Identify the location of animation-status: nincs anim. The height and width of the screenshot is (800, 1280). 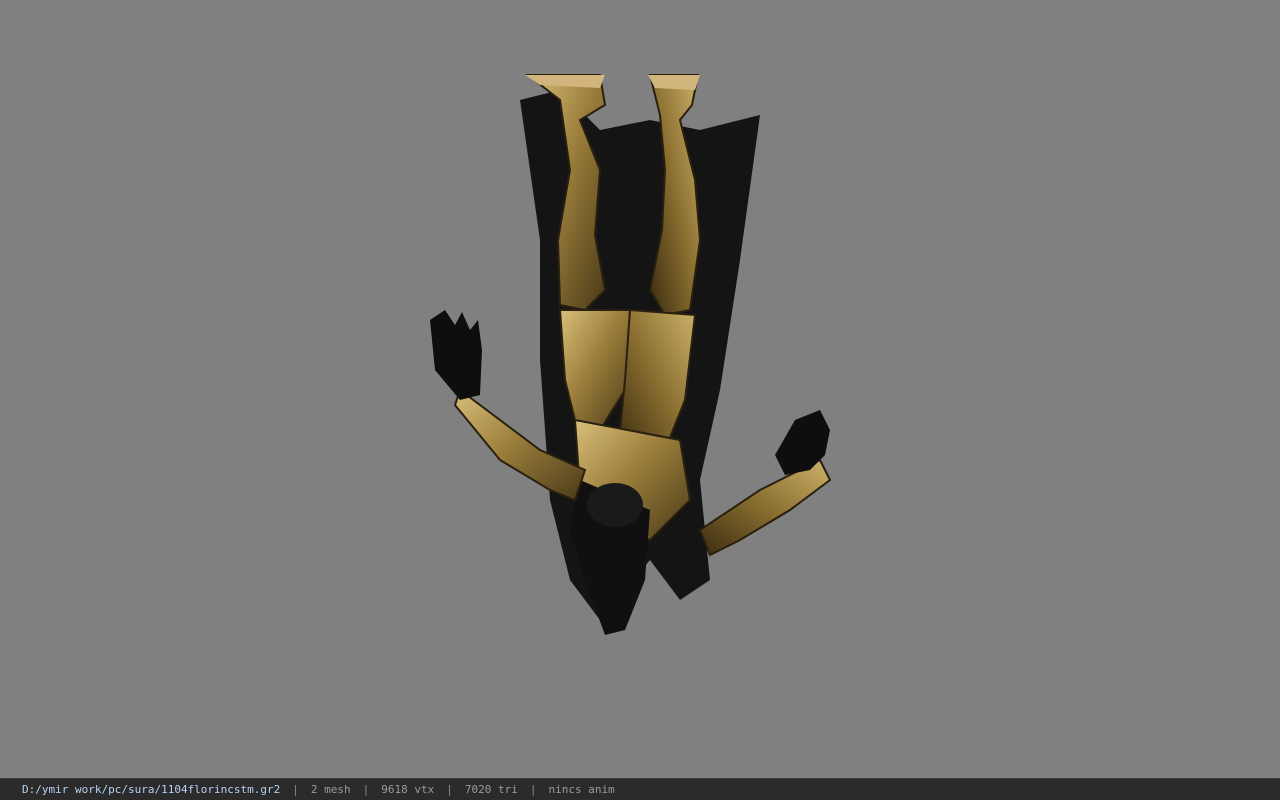
(581, 789).